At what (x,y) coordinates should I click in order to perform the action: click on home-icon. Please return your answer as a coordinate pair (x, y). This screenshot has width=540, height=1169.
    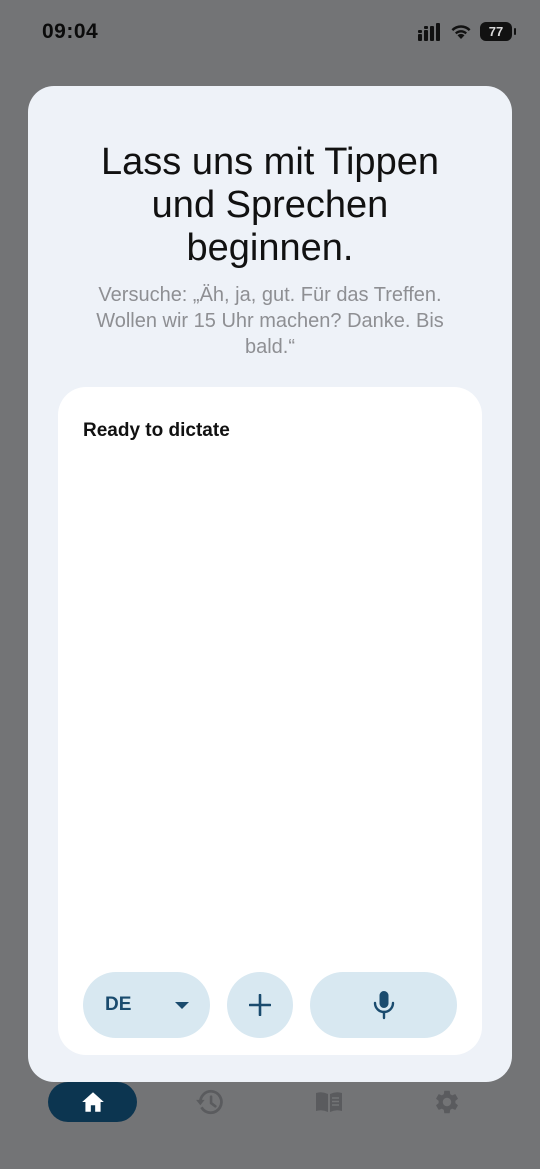
    Looking at the image, I should click on (92, 1102).